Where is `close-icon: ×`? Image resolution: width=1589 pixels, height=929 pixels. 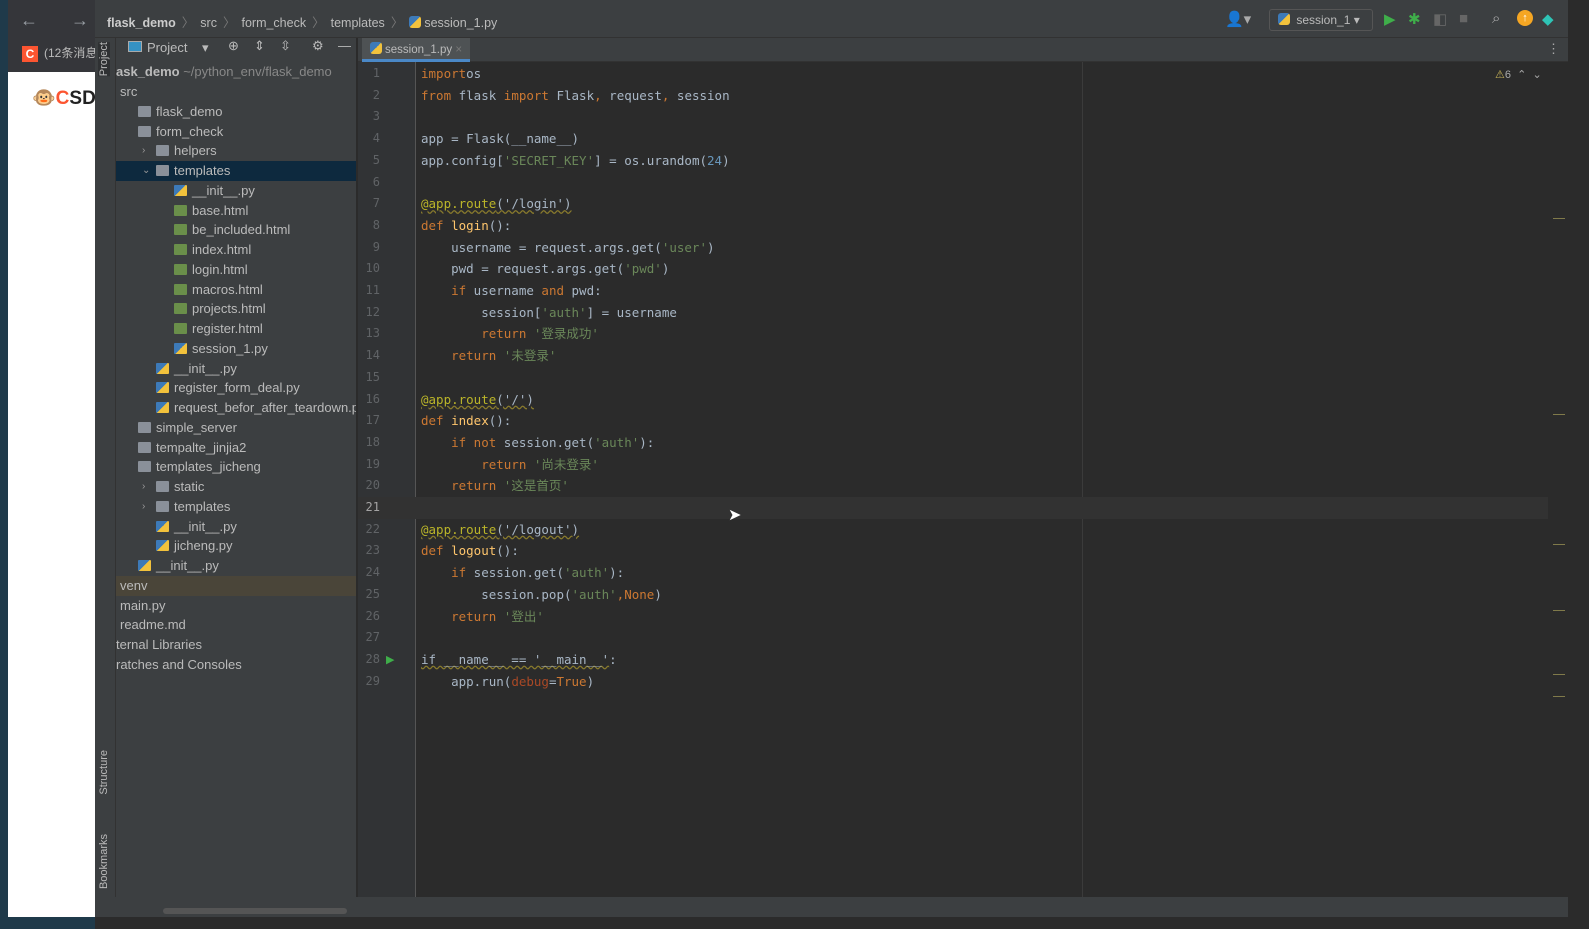
close-icon: × is located at coordinates (458, 50).